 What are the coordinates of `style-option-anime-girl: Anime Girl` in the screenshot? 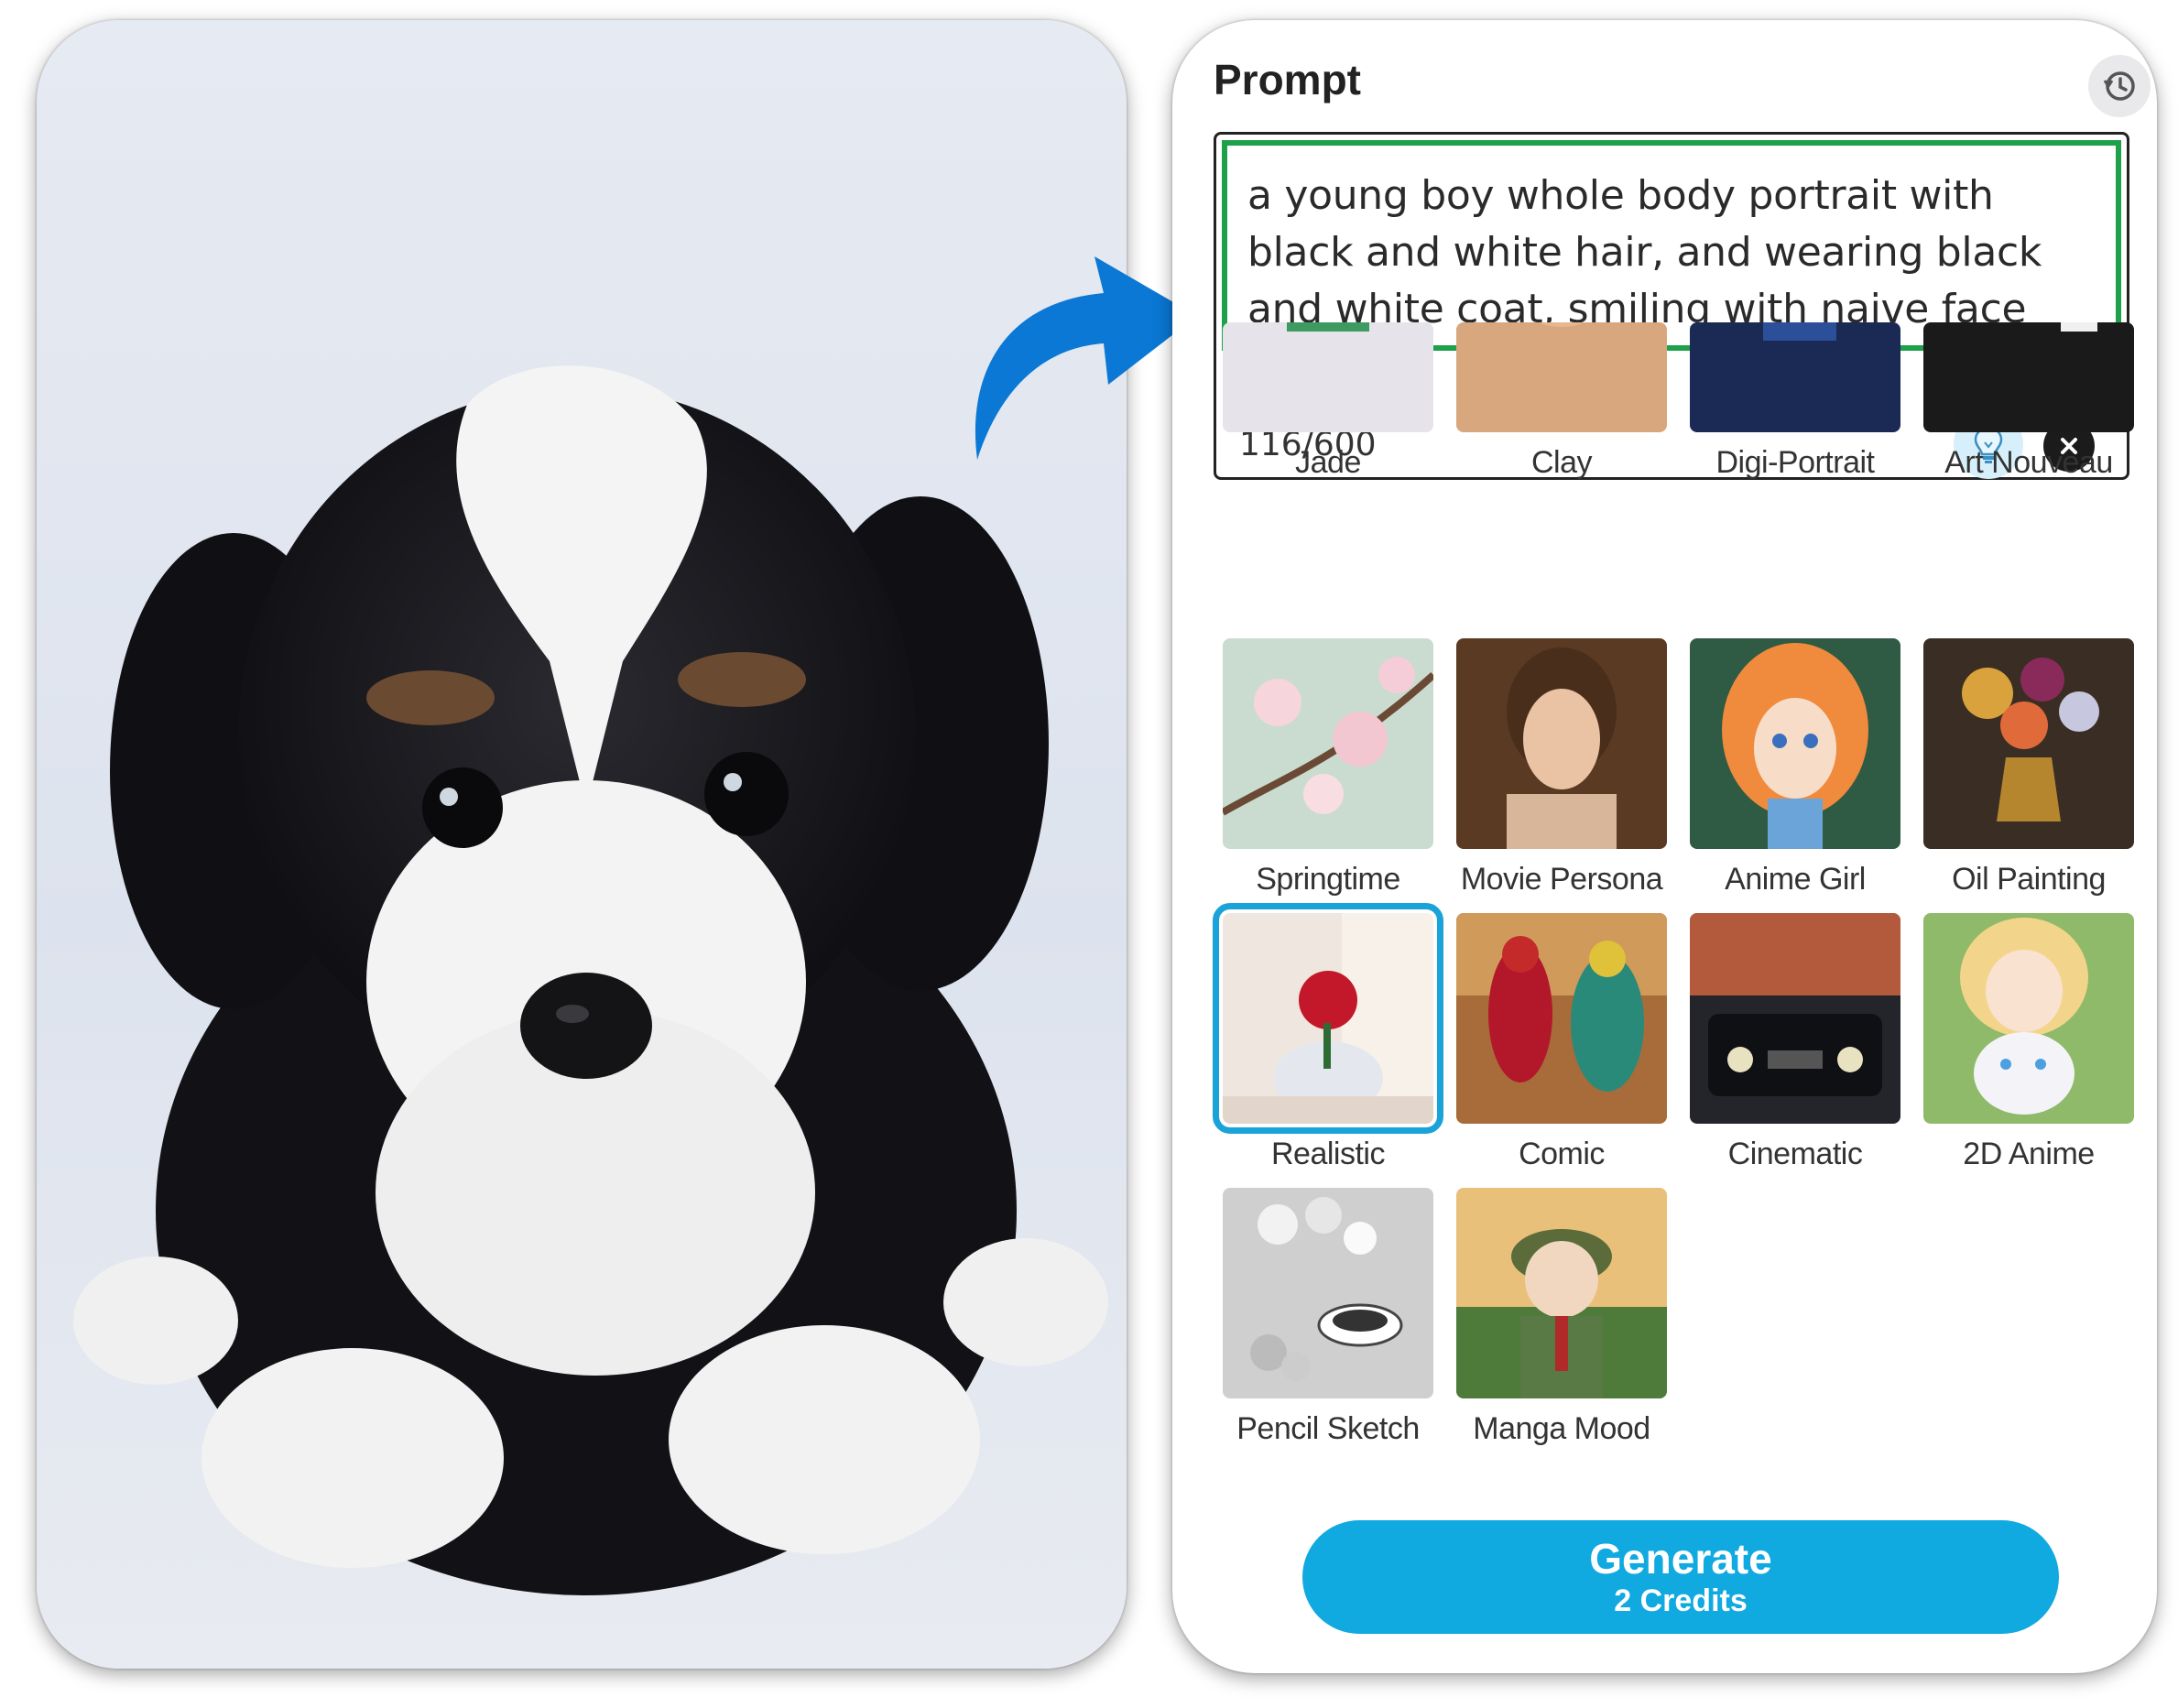 It's located at (1795, 768).